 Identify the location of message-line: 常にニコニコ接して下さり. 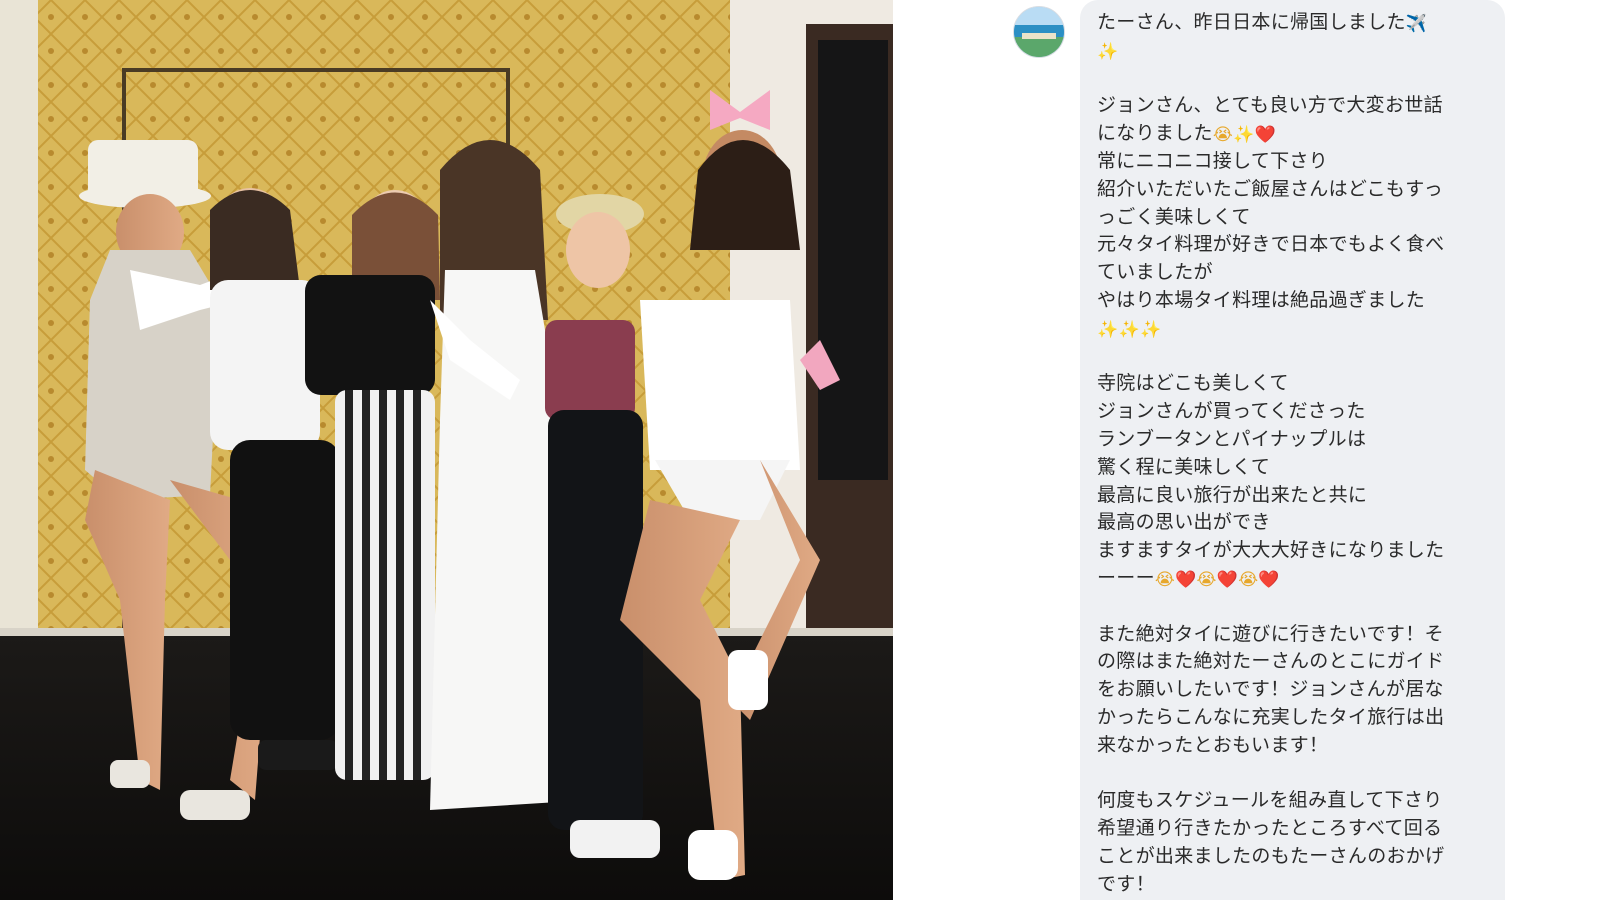
(1213, 160).